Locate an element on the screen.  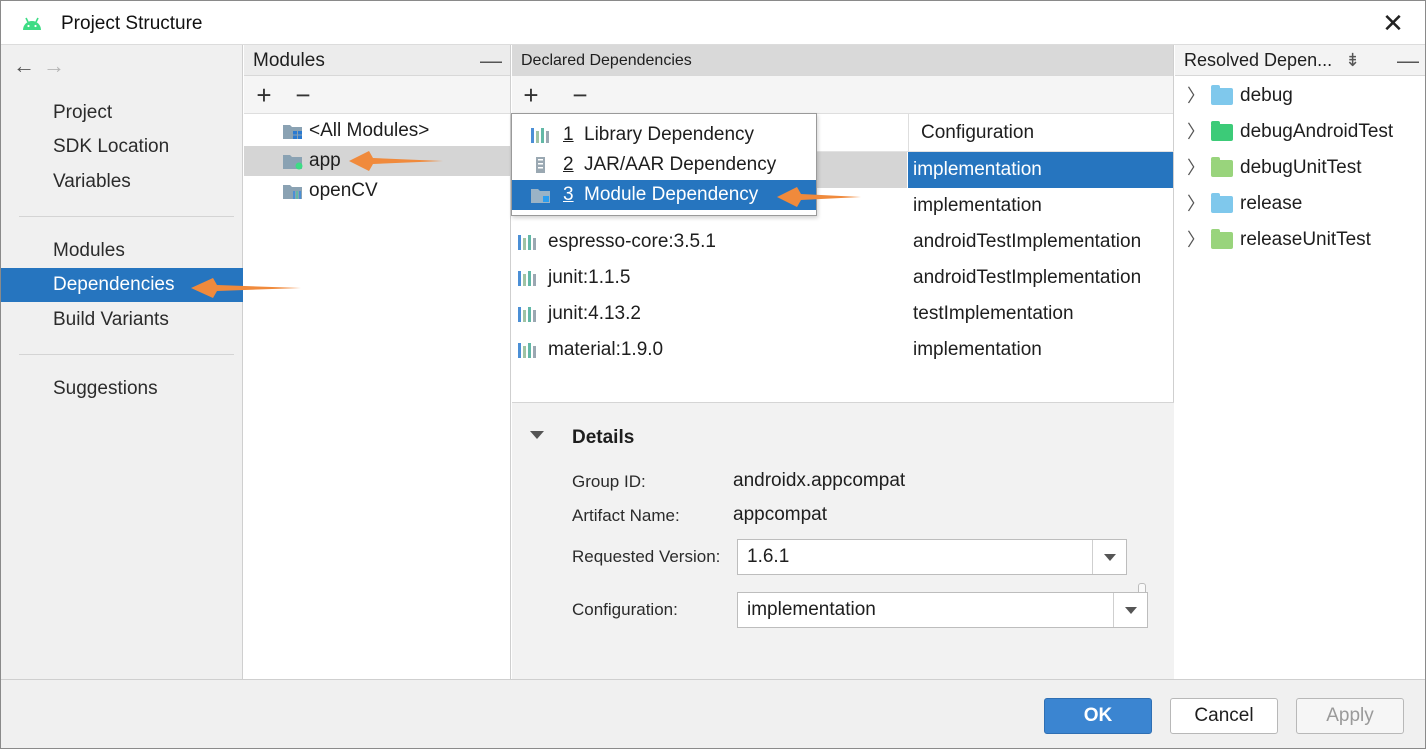
annotation-arrow-module-dependency is located at coordinates (819, 197).